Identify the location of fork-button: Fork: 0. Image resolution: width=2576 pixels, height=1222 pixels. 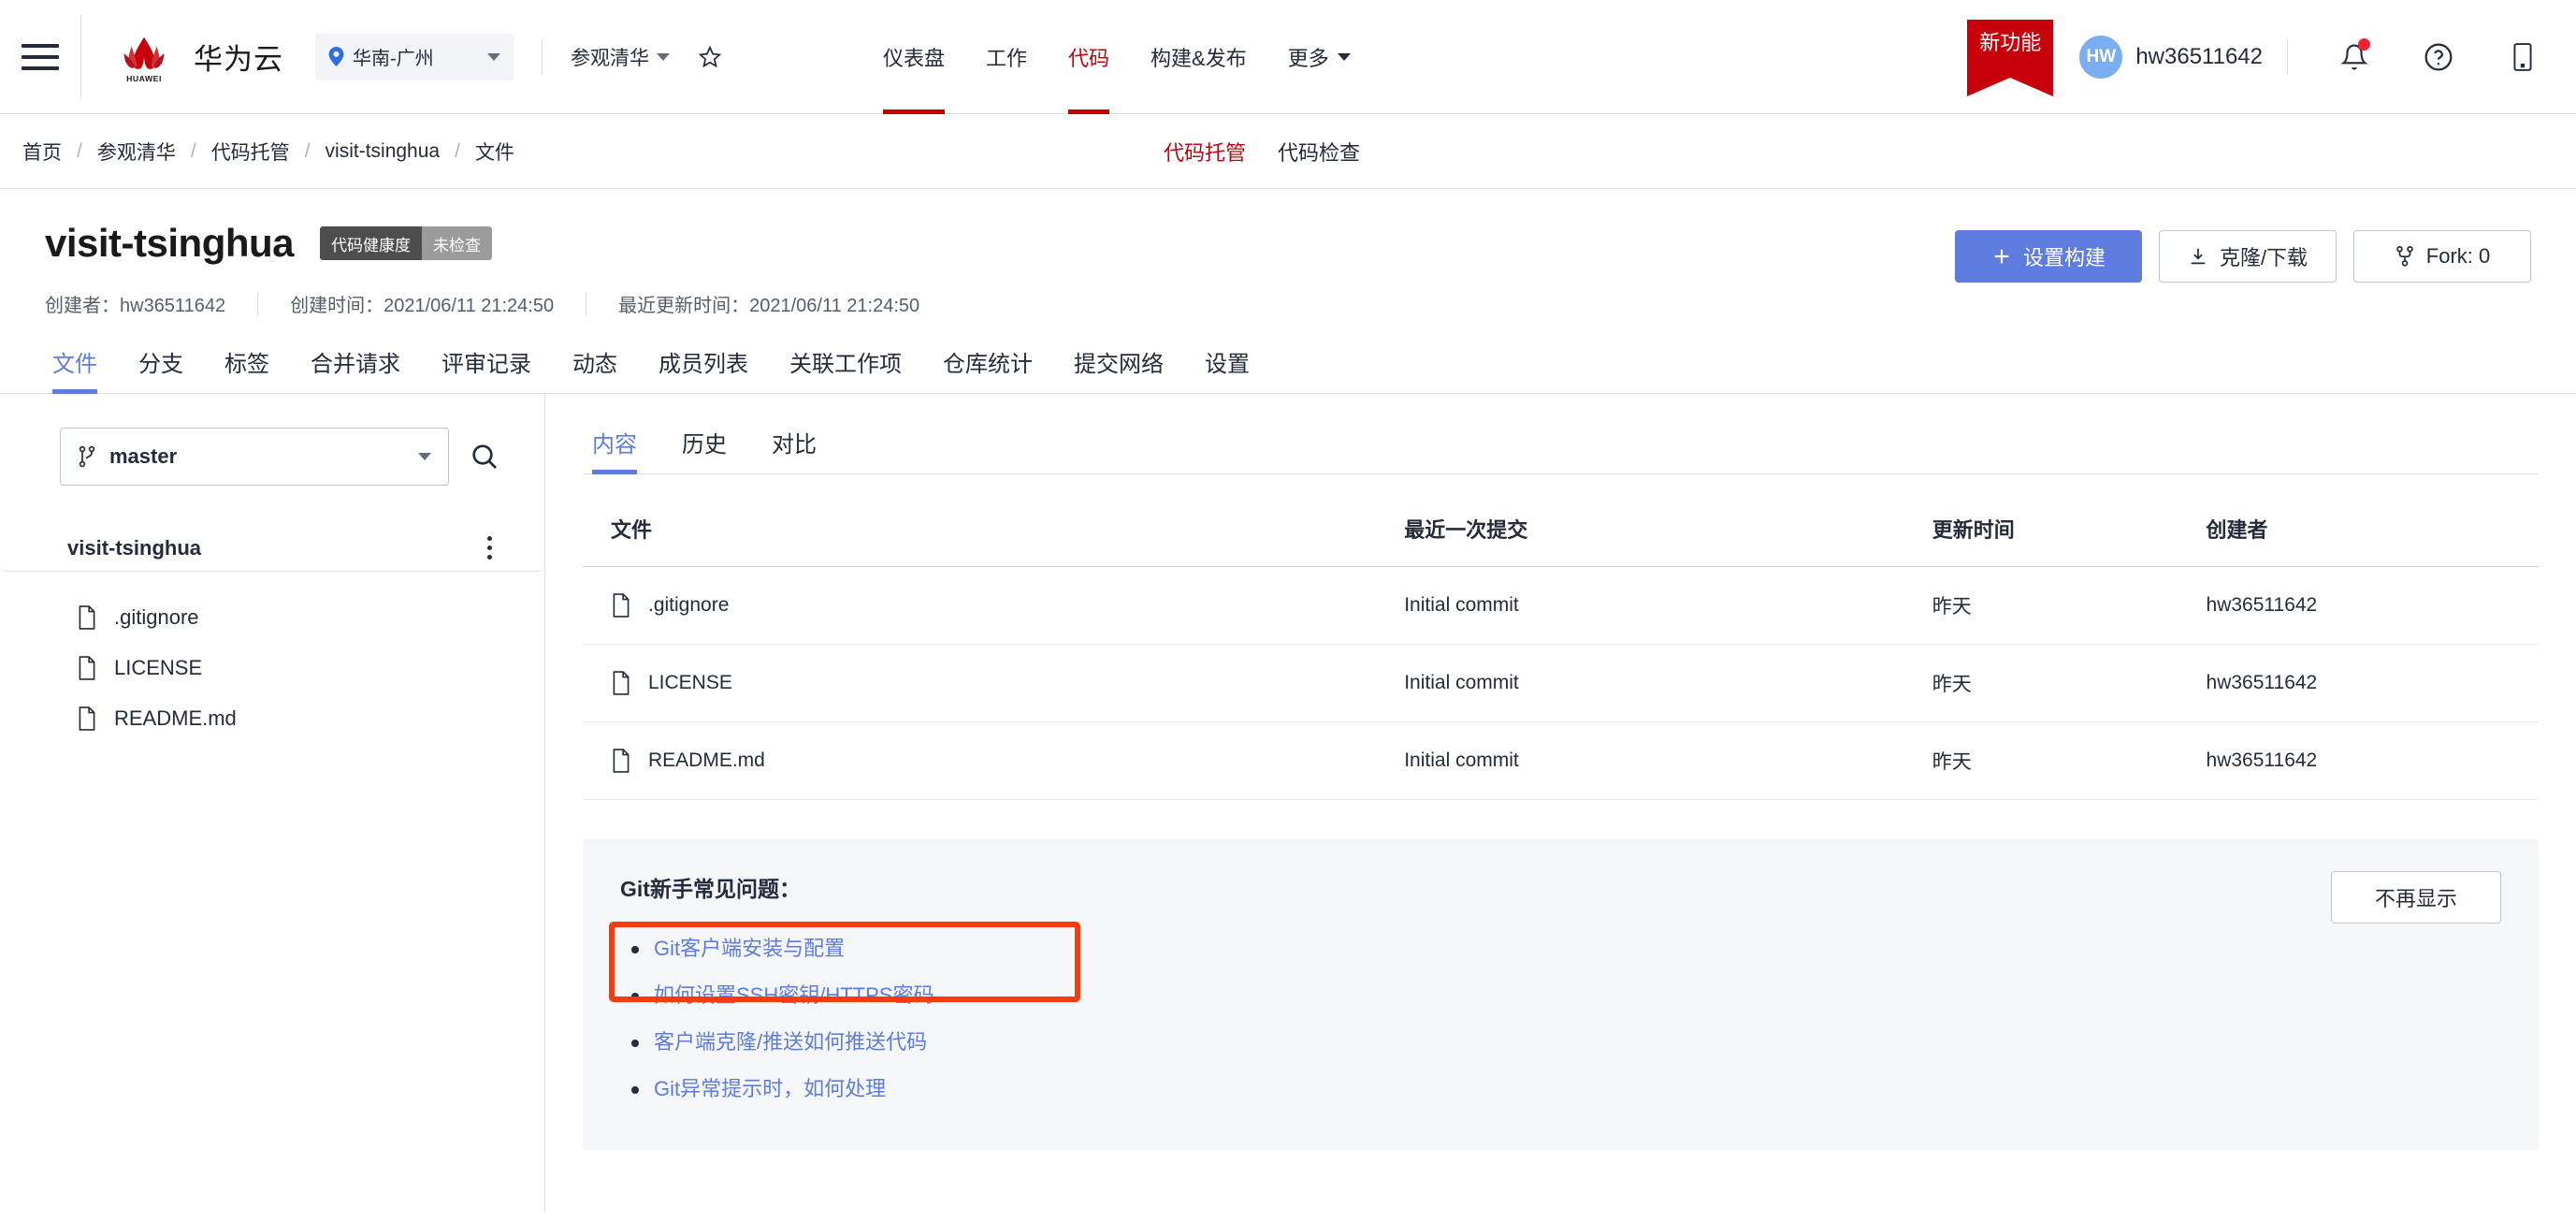
(2442, 256).